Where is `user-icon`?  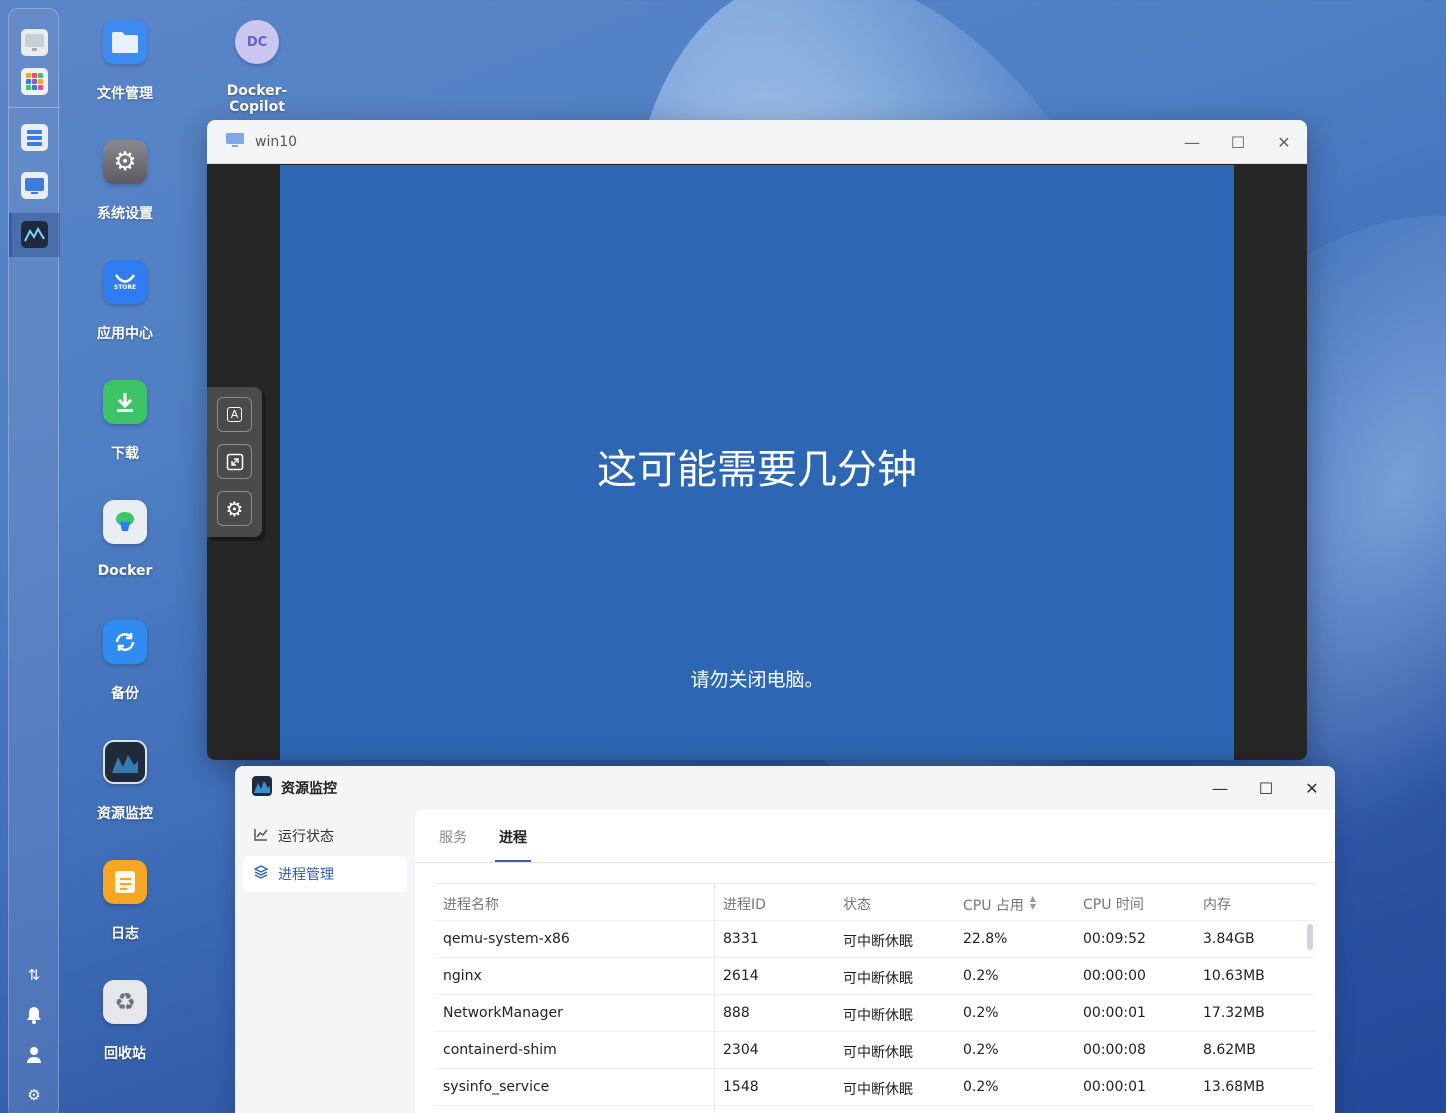 user-icon is located at coordinates (34, 1055).